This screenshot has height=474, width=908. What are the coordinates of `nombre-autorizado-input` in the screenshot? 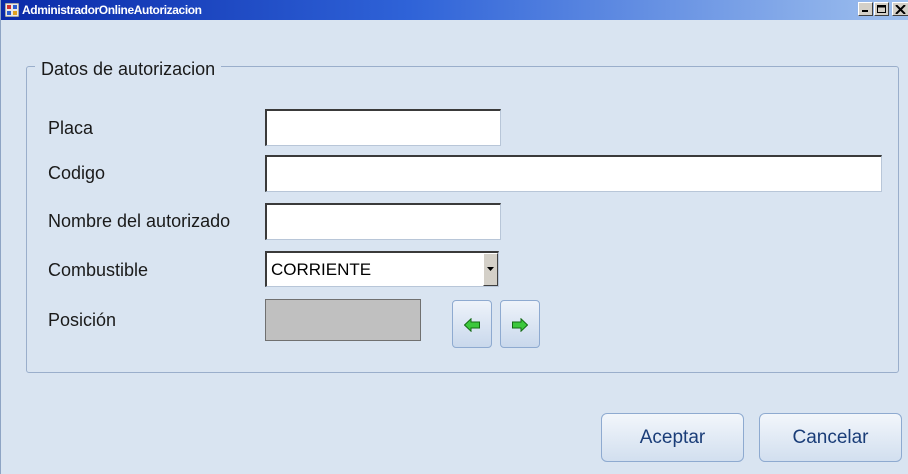 It's located at (383, 221).